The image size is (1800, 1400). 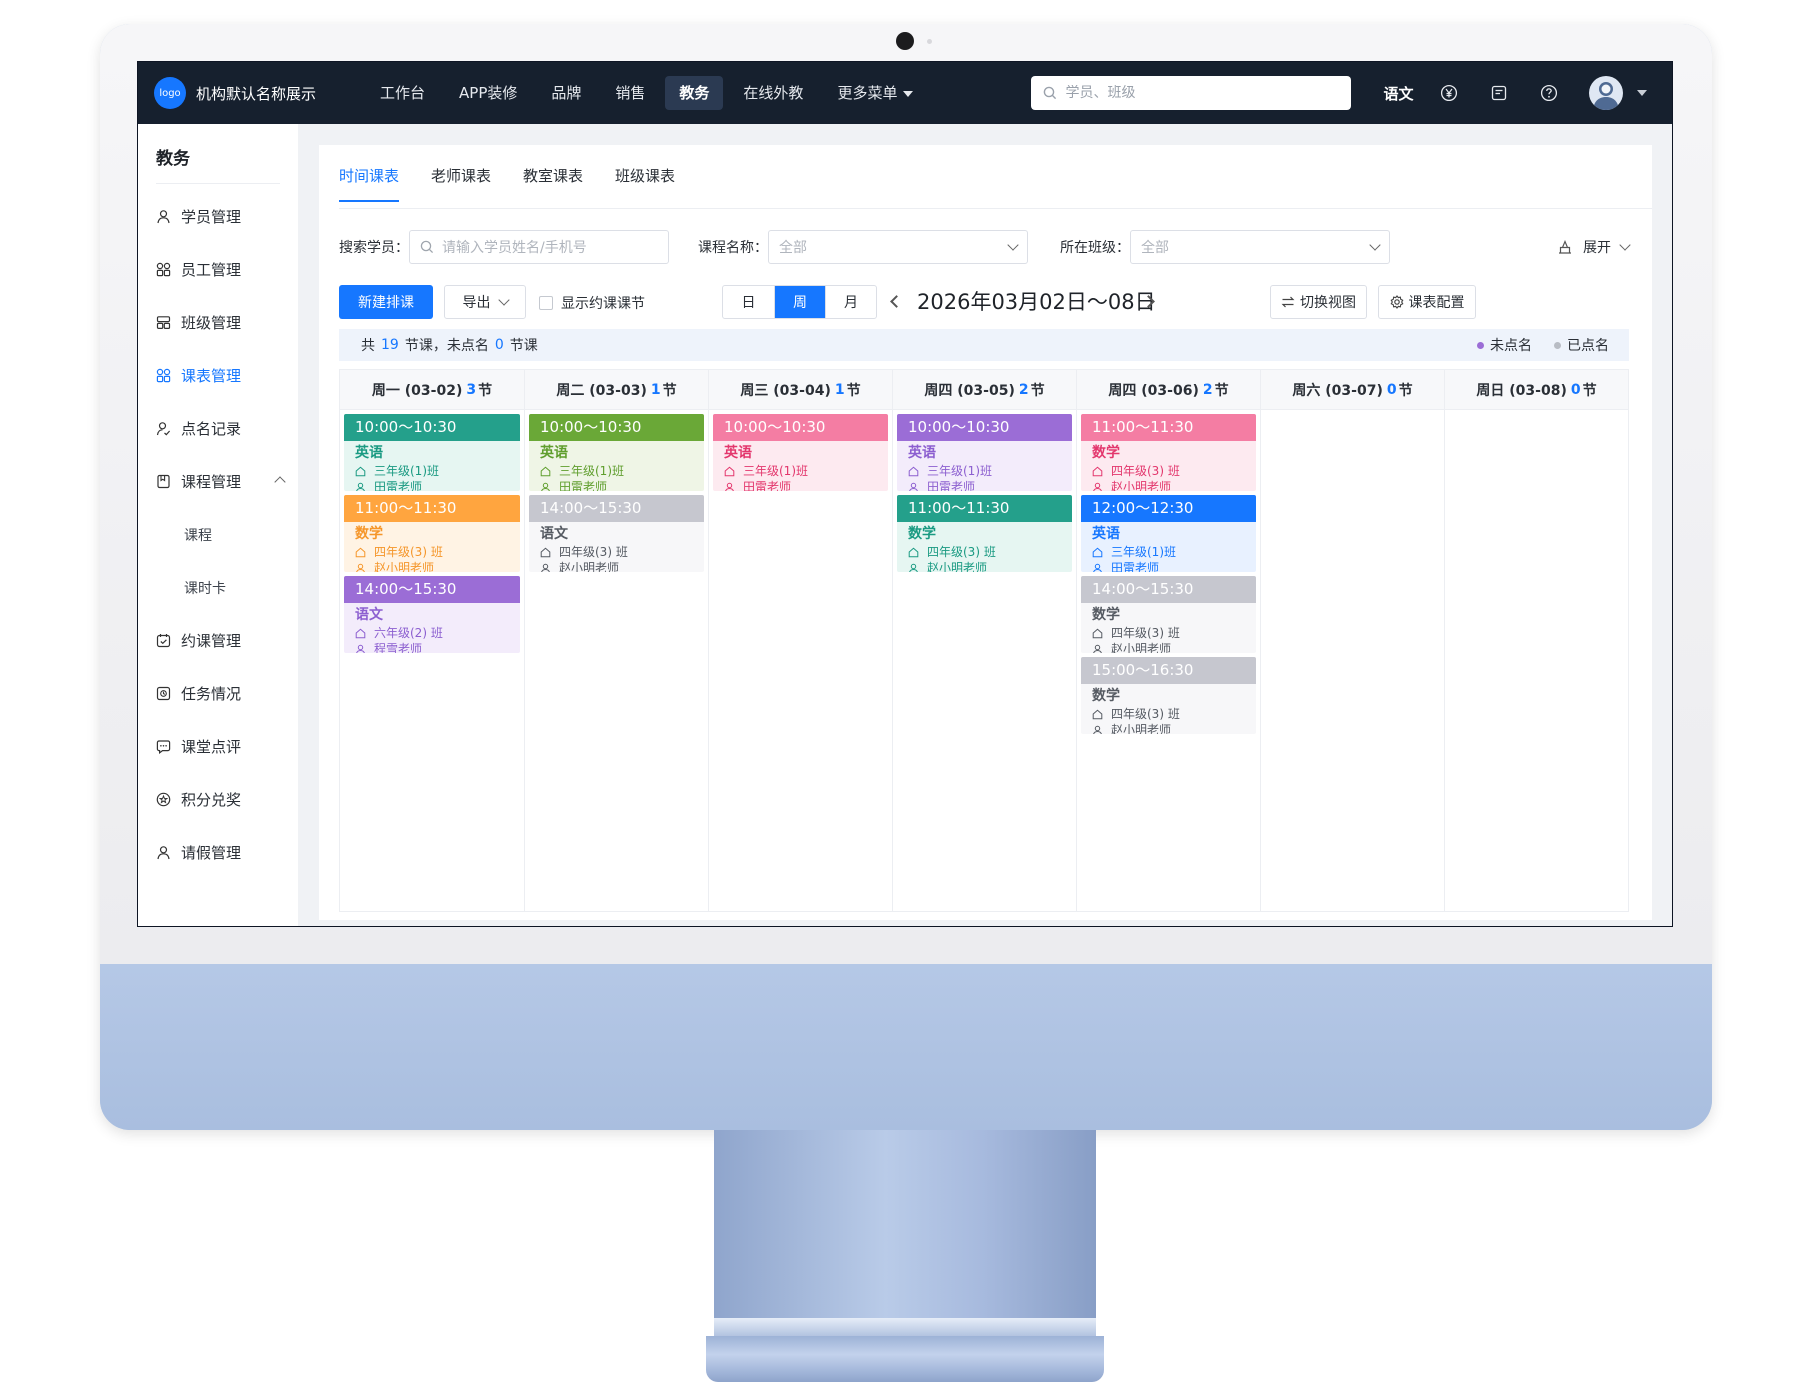 I want to click on gear-icon, so click(x=1396, y=302).